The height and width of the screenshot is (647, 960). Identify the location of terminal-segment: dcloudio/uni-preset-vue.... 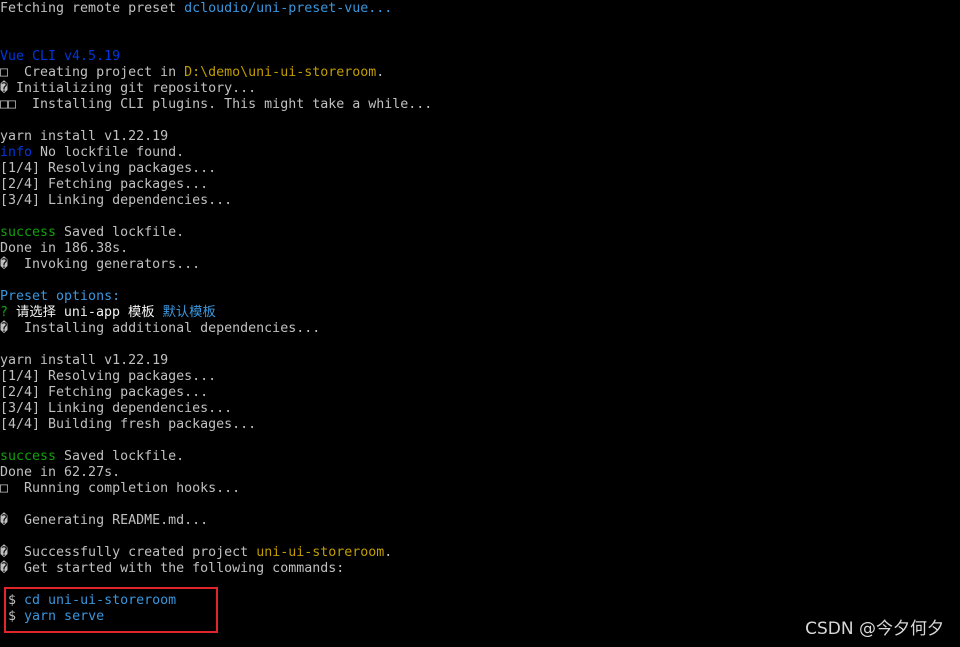
(288, 8).